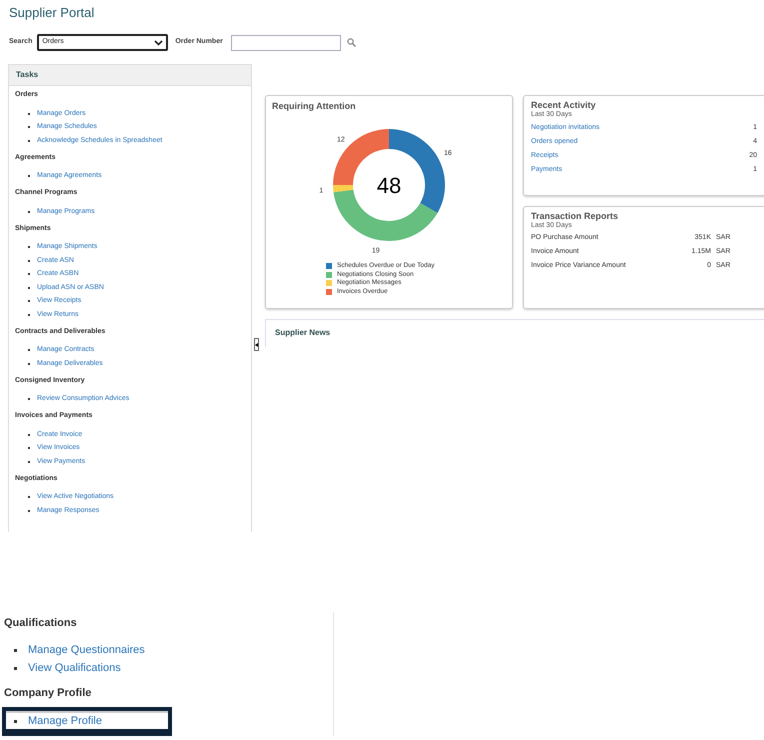  I want to click on card-title: Recent Activity, so click(564, 105).